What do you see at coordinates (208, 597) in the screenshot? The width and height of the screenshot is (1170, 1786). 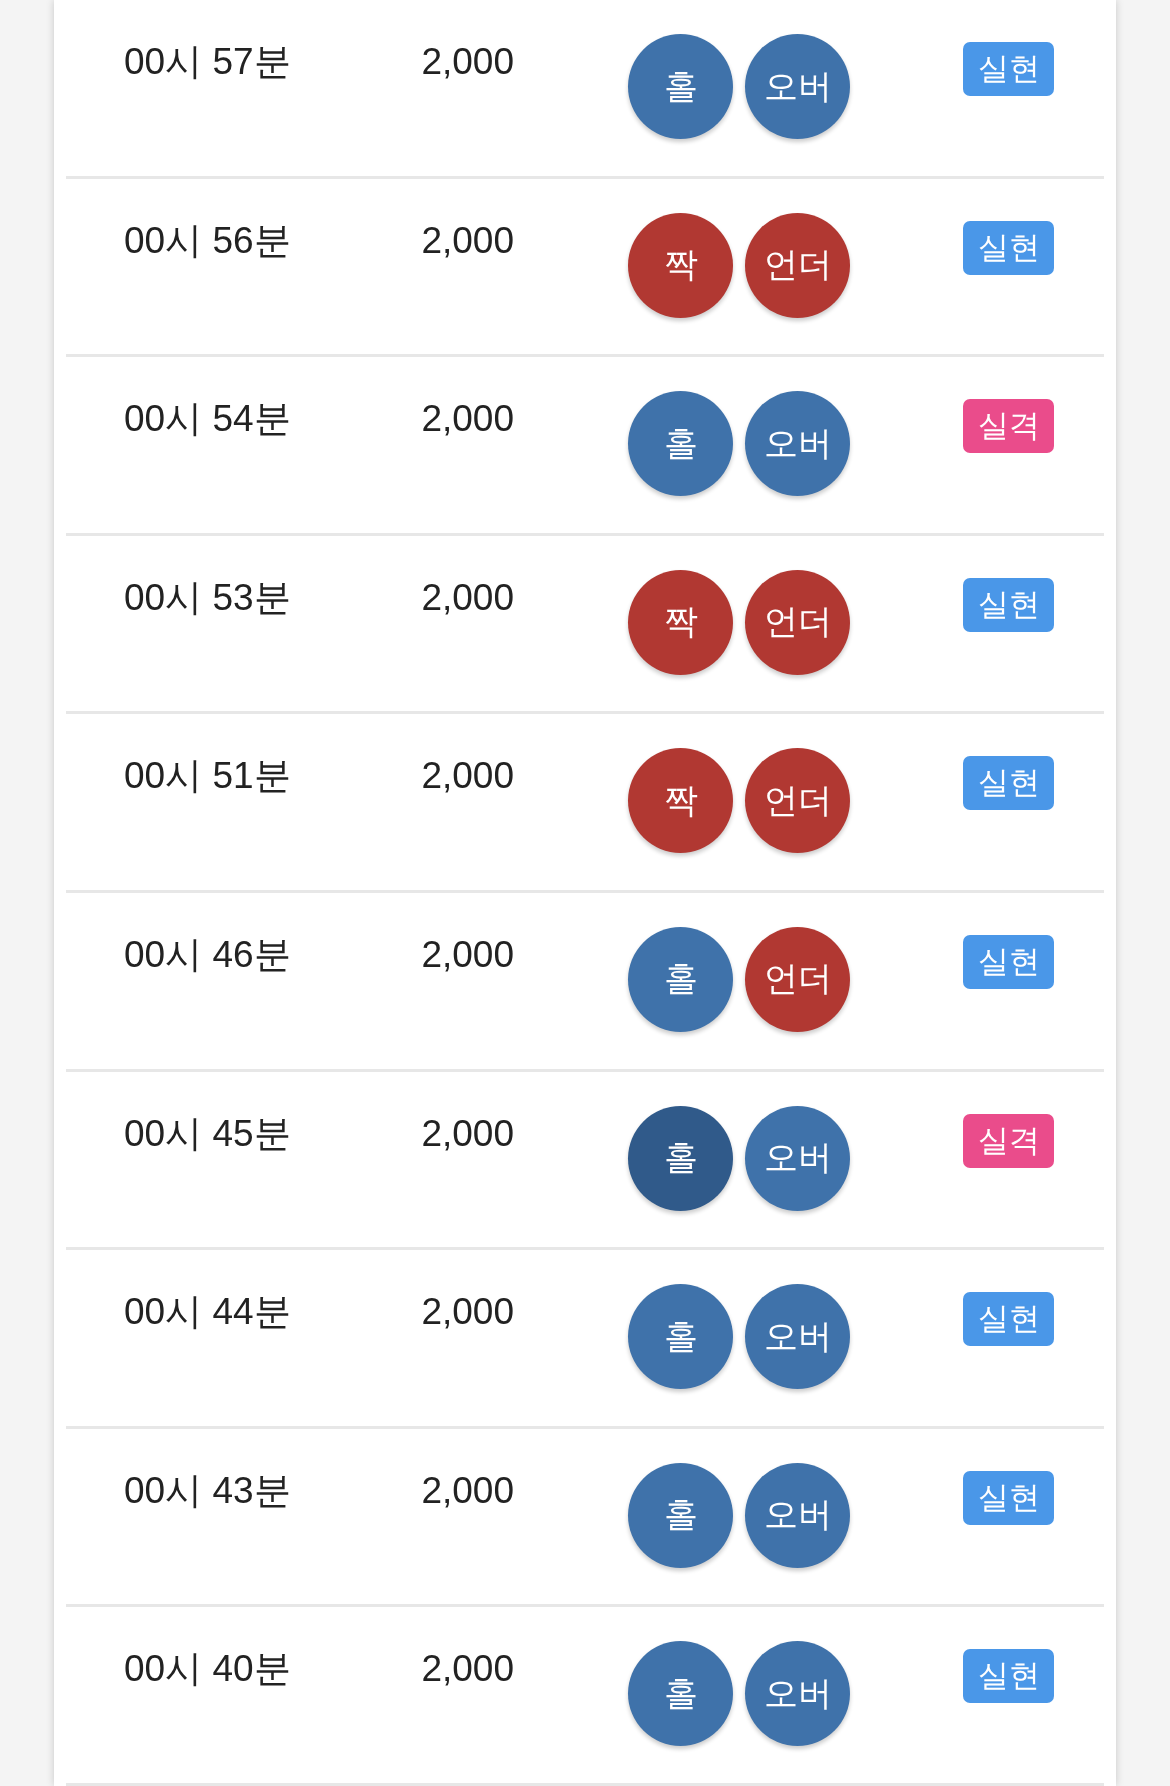 I see `time-text: 00시 53분` at bounding box center [208, 597].